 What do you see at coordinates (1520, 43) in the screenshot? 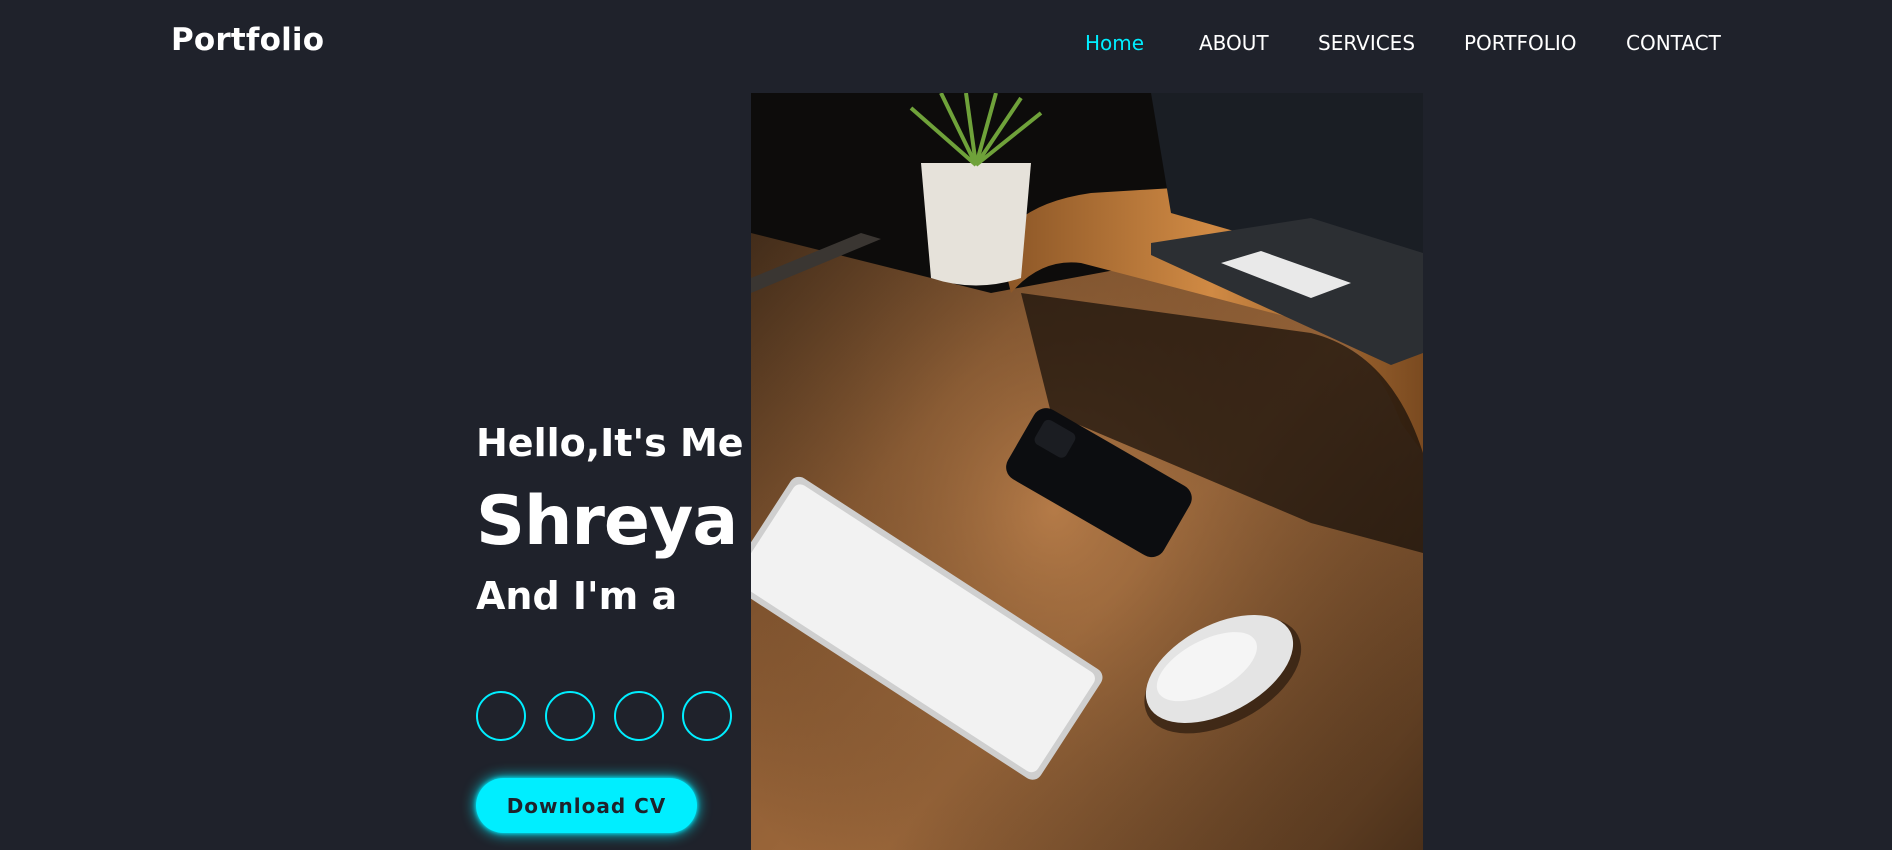
I see `nav-portfolio: PORTFOLIO` at bounding box center [1520, 43].